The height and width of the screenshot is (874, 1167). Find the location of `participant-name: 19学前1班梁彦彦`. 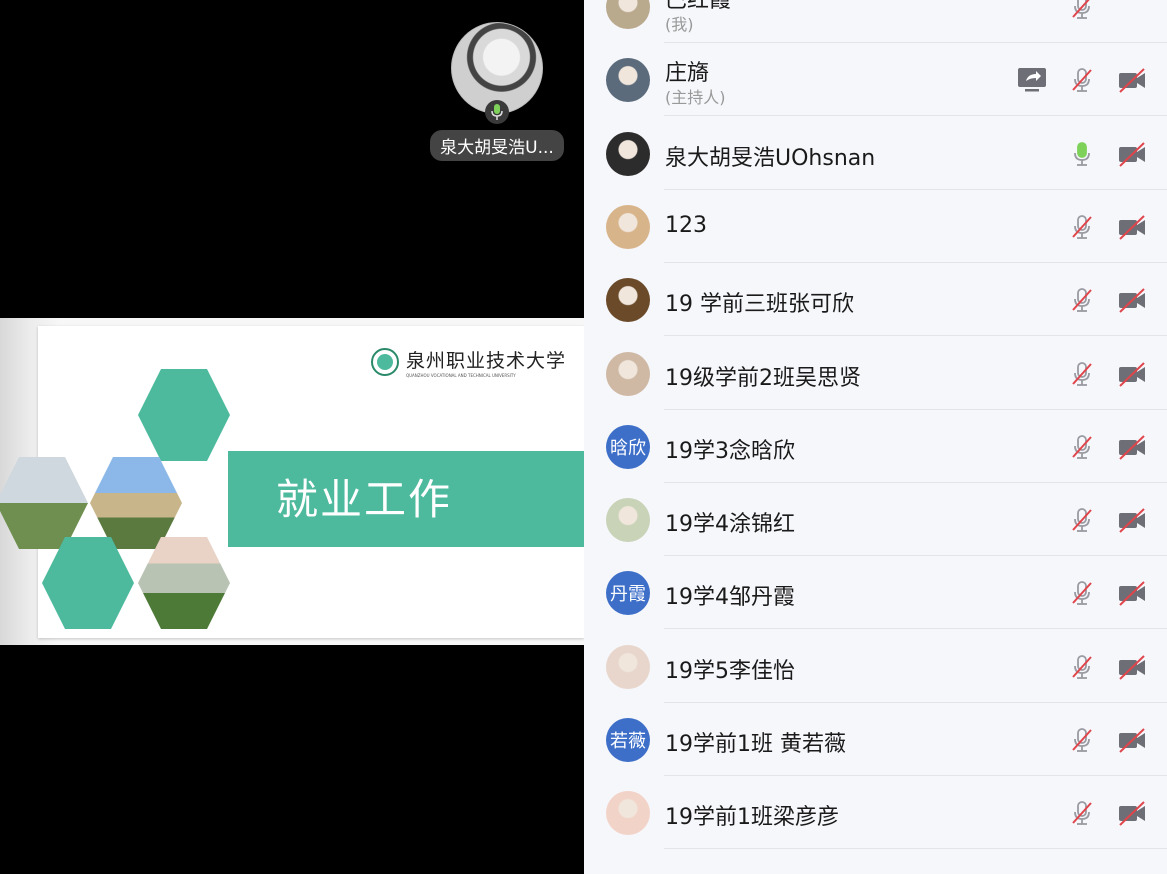

participant-name: 19学前1班梁彦彦 is located at coordinates (752, 818).